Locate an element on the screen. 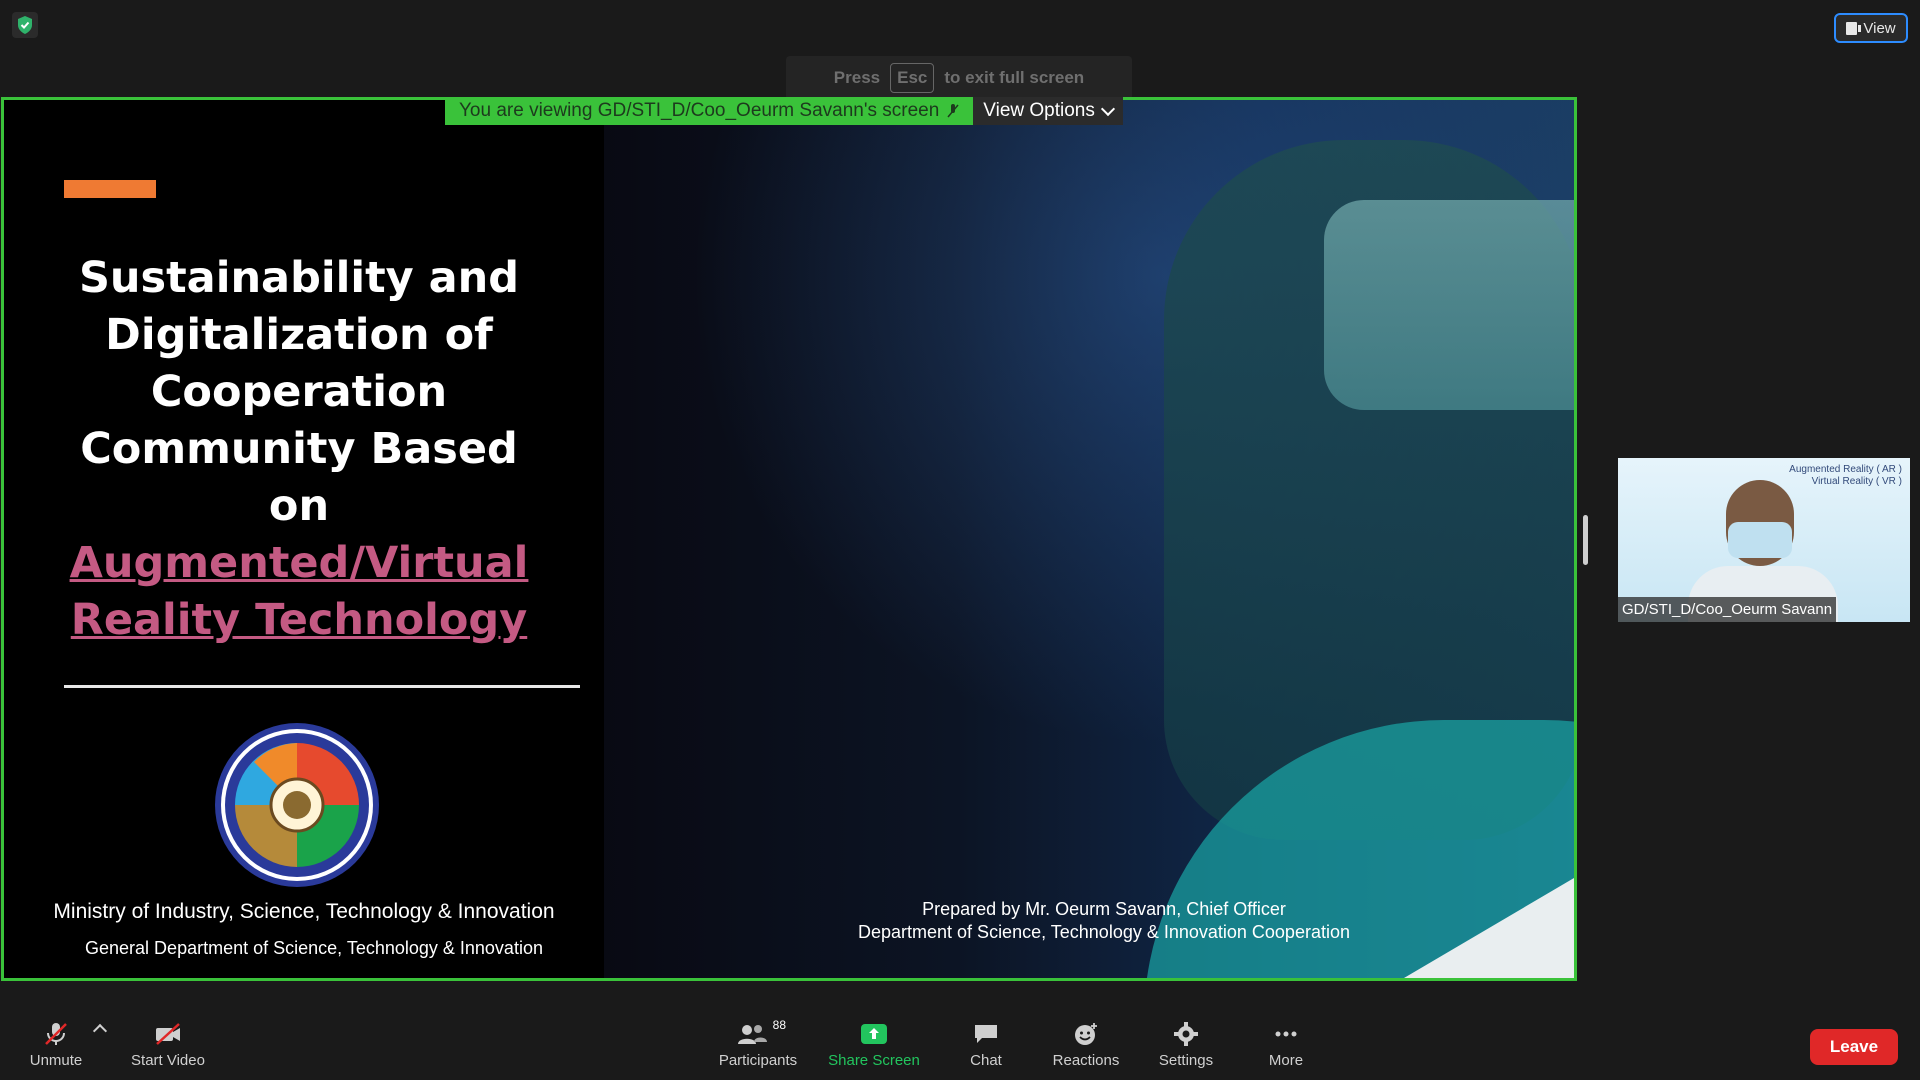 This screenshot has height=1080, width=1920. slide-title-line: Community Based is located at coordinates (299, 449).